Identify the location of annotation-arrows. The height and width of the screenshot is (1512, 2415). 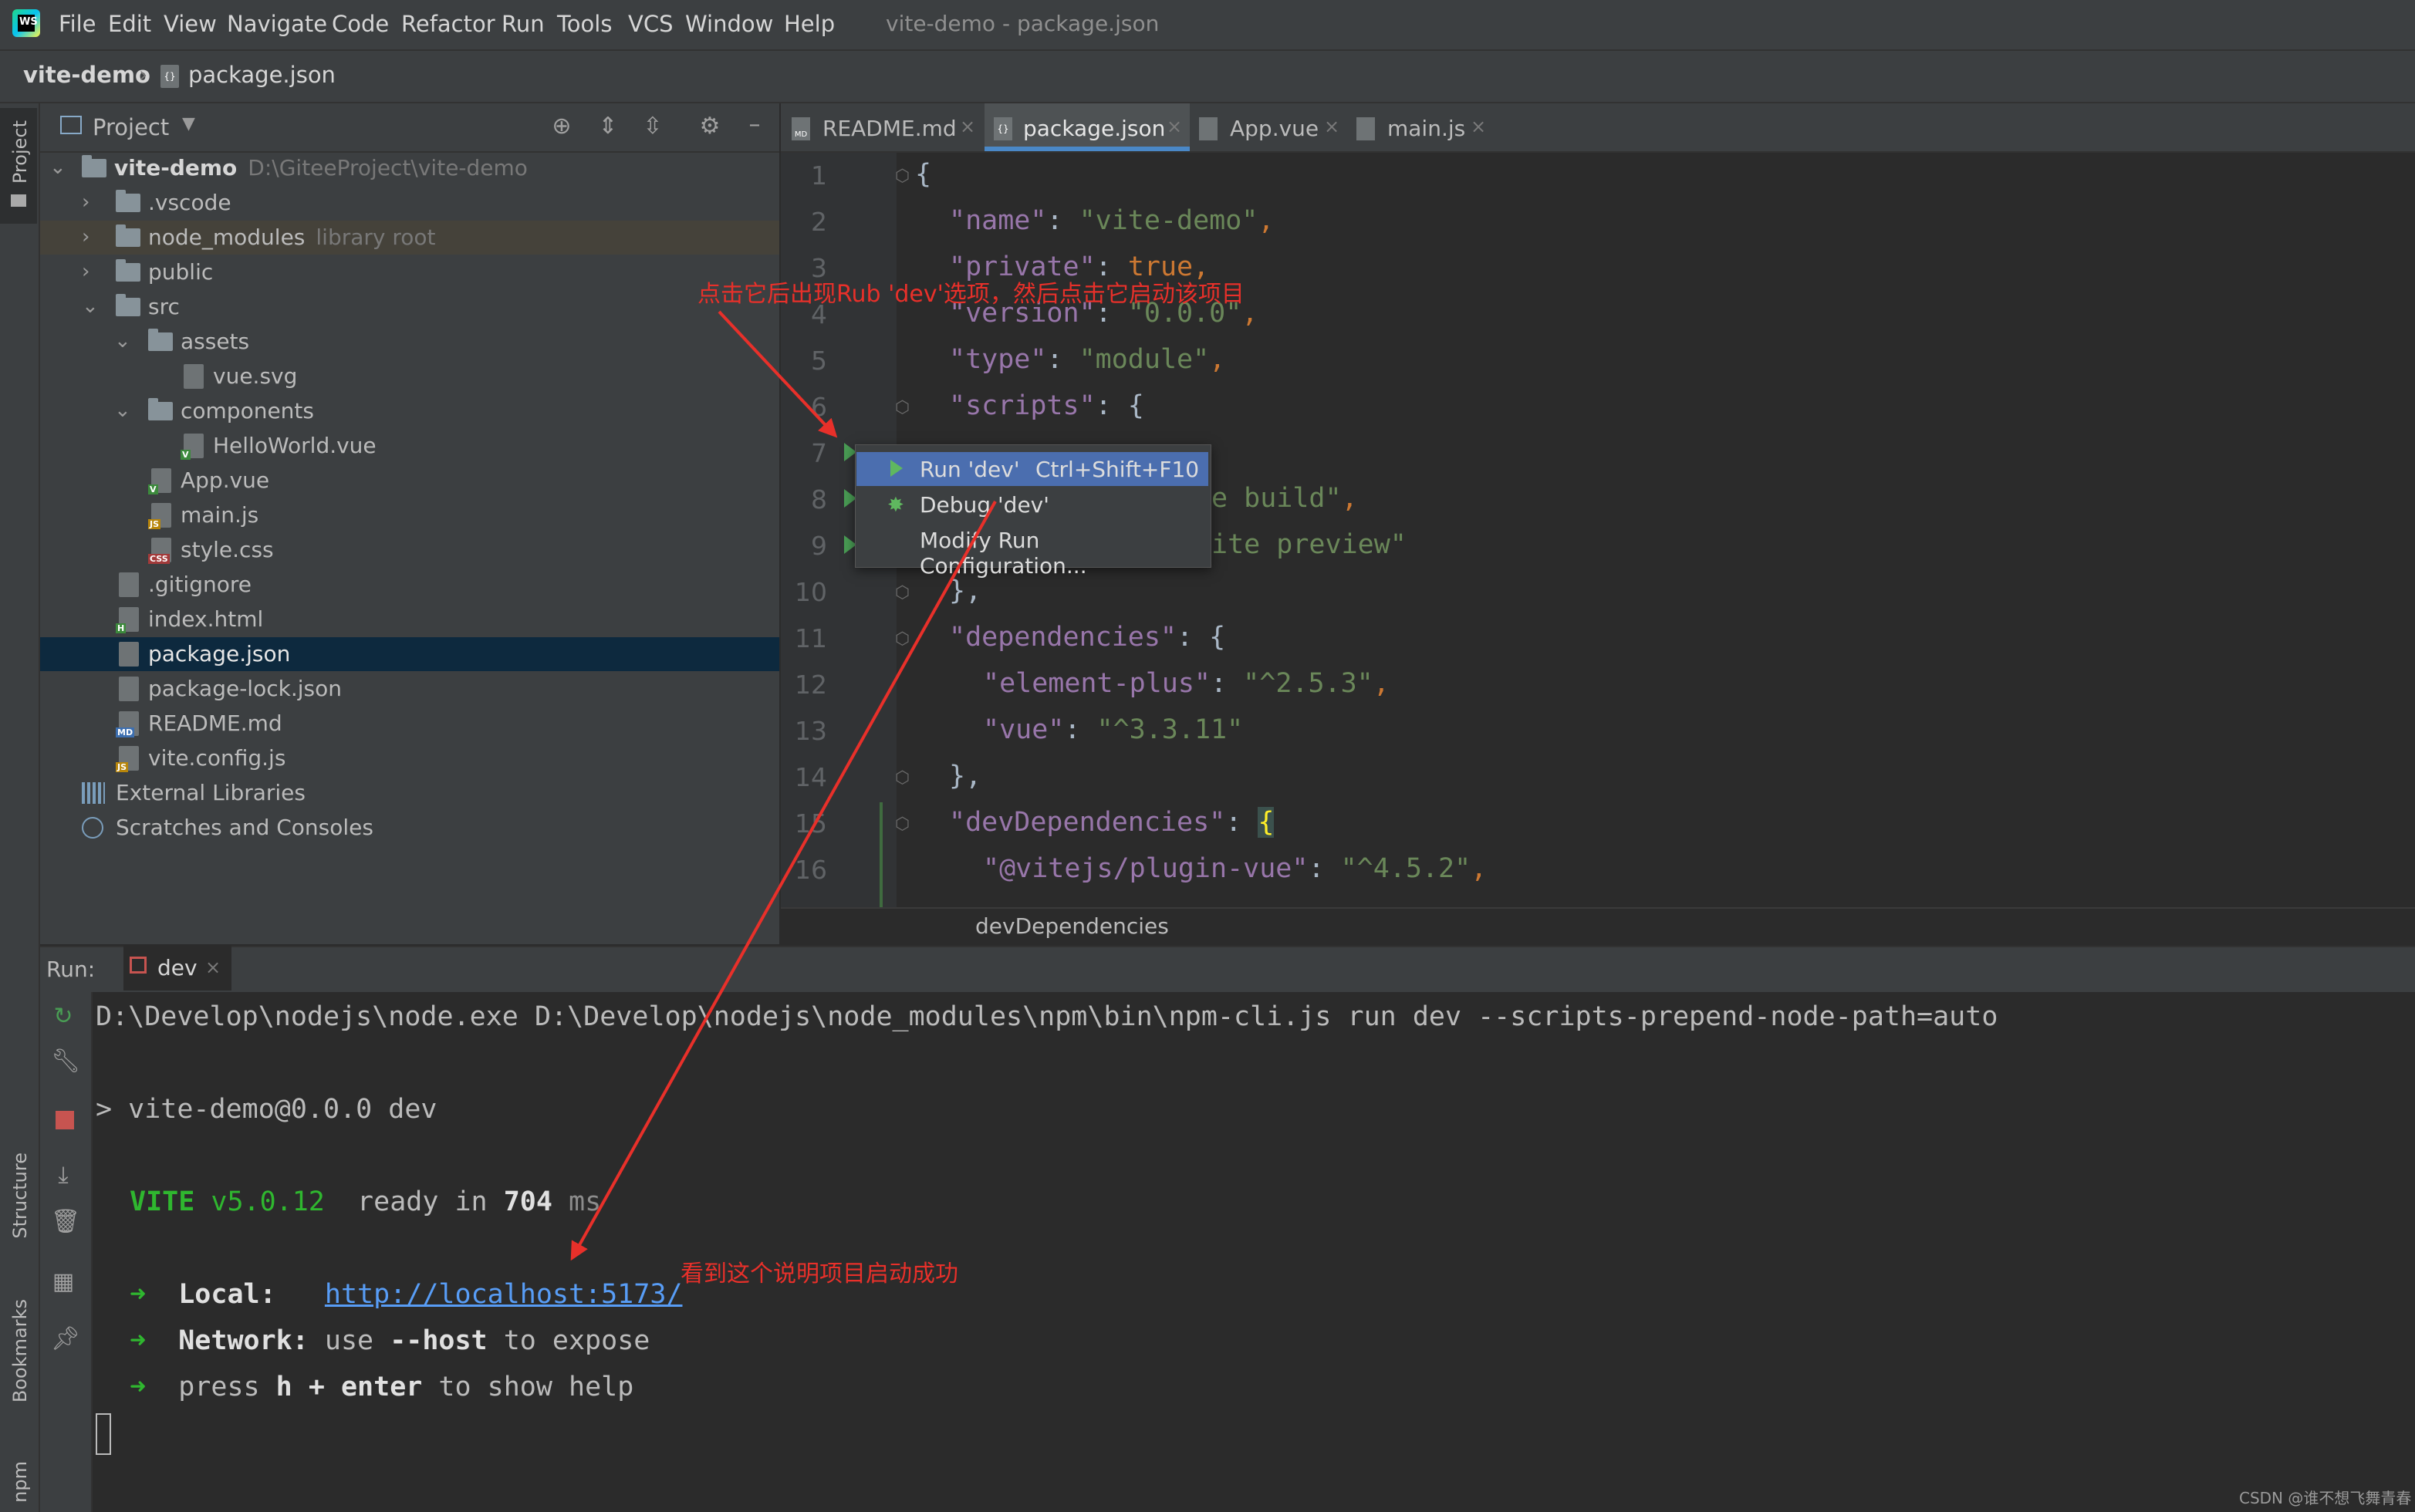
(783, 785).